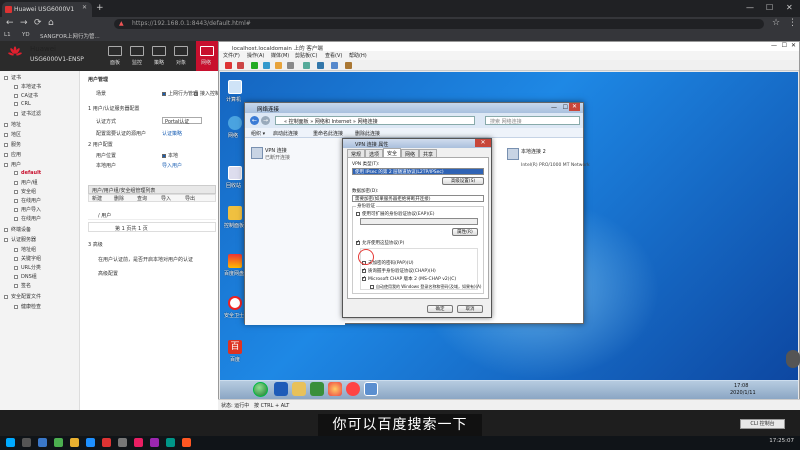  What do you see at coordinates (353, 389) in the screenshot?
I see `browser-taskbar-icon` at bounding box center [353, 389].